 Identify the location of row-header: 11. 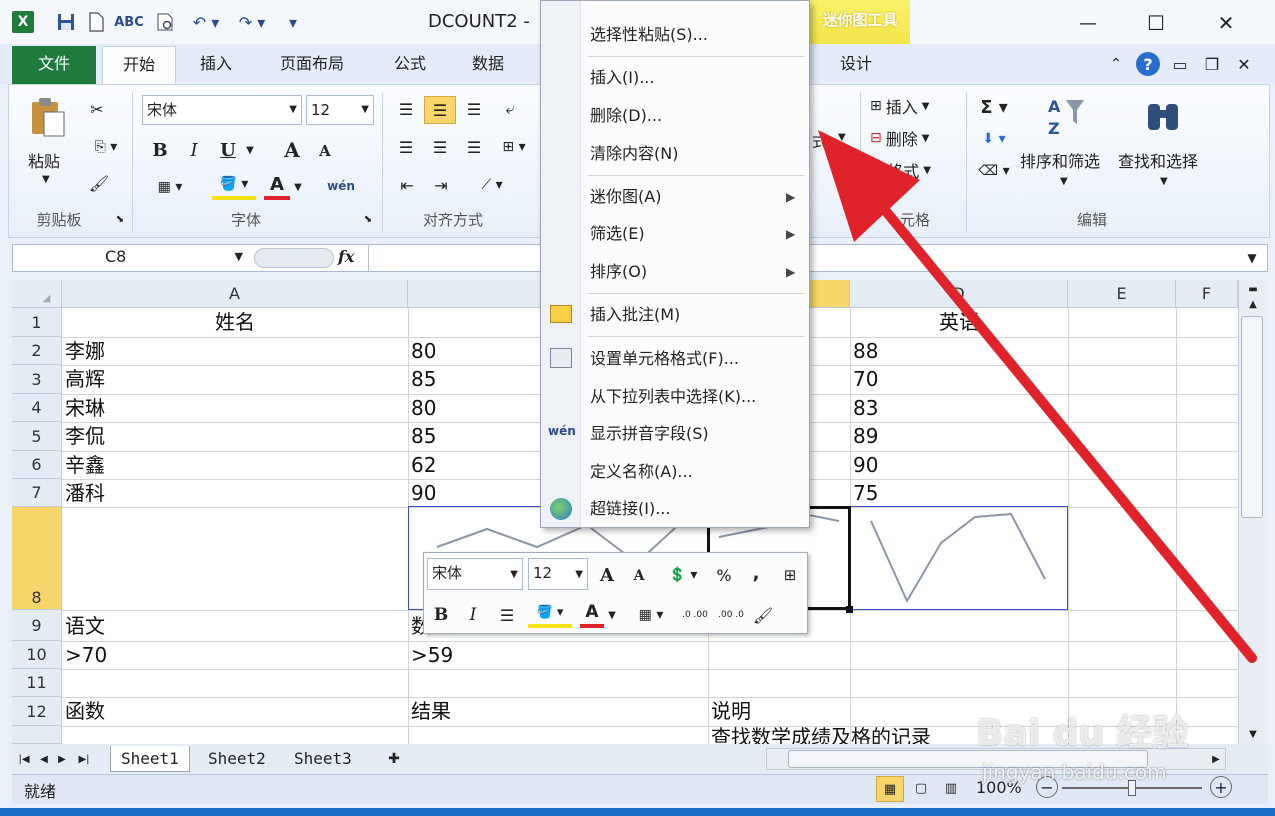
(37, 683).